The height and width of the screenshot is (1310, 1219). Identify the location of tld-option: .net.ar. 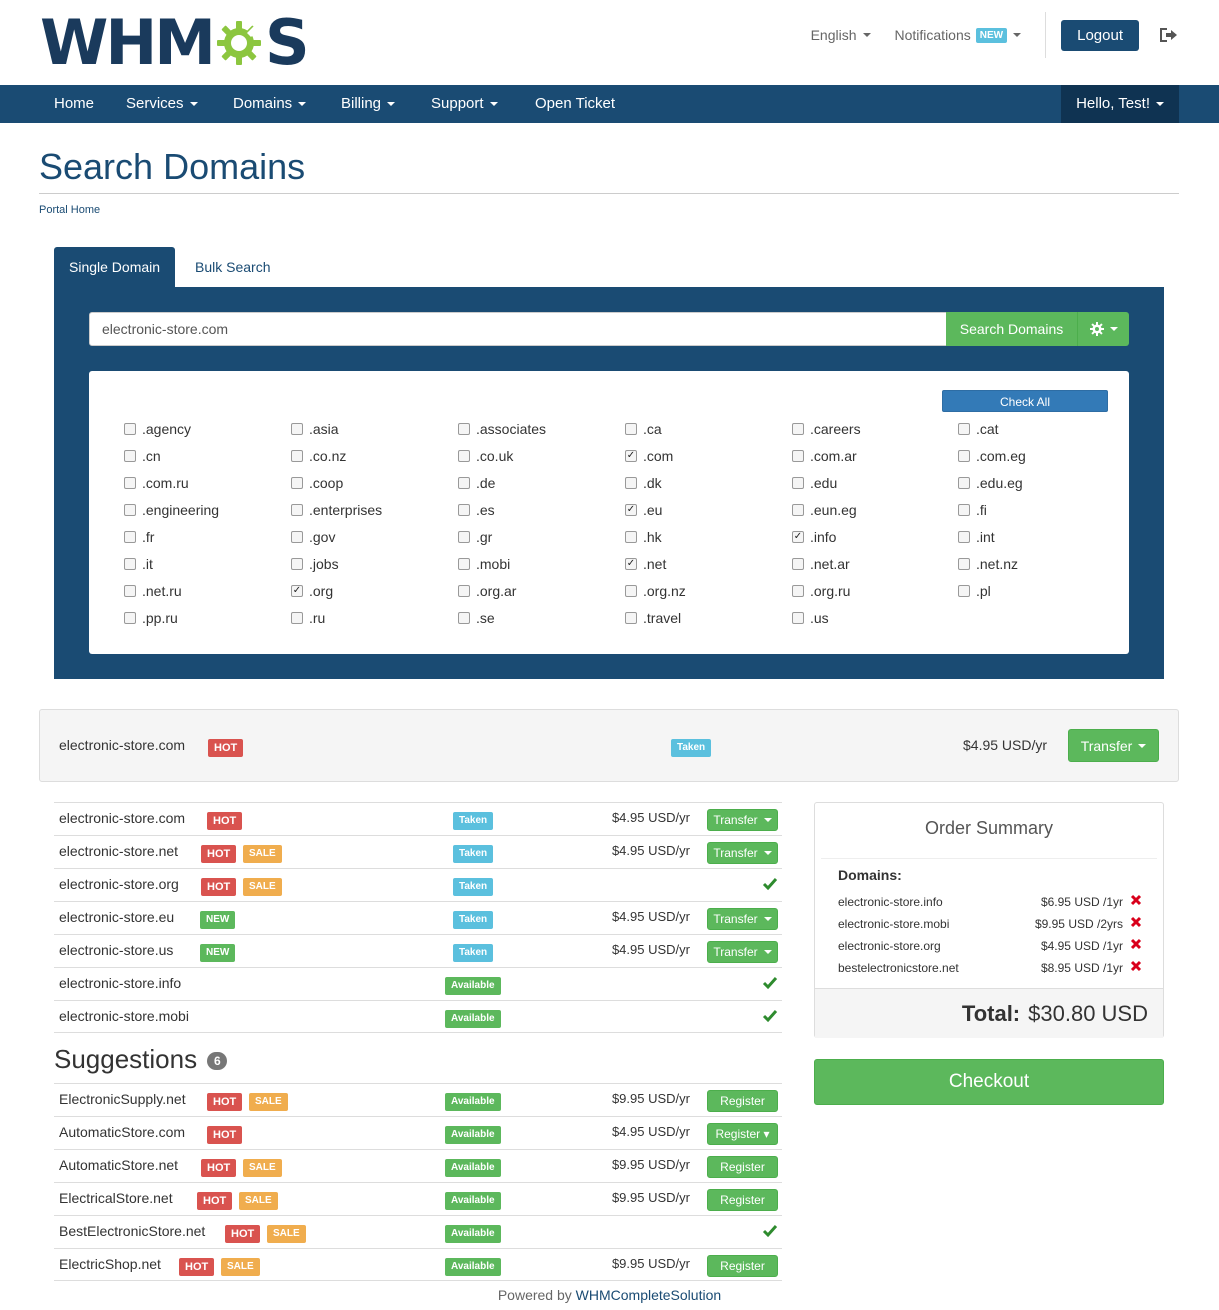
(821, 564).